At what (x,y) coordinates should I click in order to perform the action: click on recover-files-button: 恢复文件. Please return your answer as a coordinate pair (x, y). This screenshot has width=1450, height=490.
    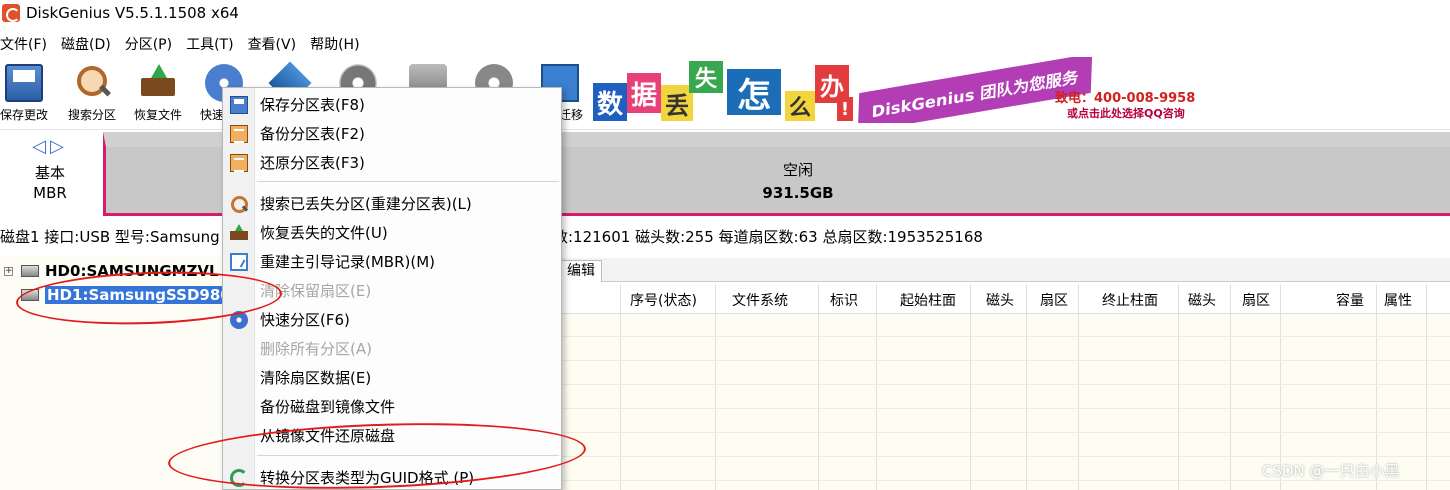
    Looking at the image, I should click on (158, 94).